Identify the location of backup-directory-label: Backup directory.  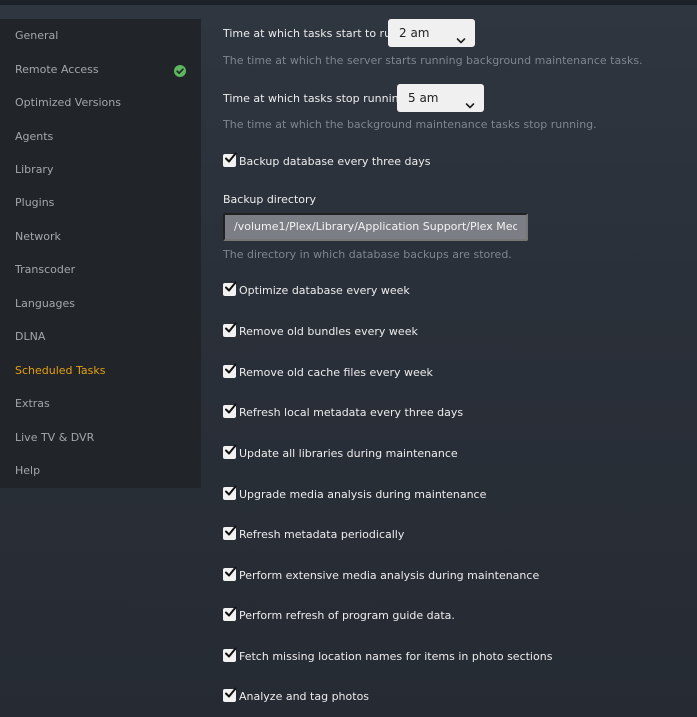
(270, 199).